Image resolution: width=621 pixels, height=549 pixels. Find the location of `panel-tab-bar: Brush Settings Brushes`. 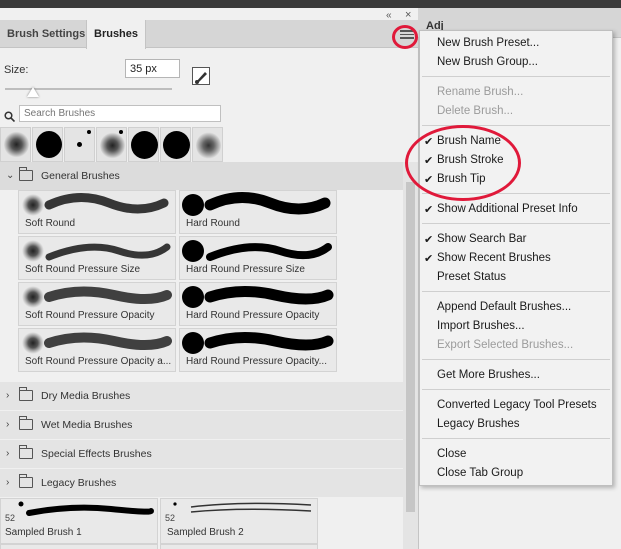

panel-tab-bar: Brush Settings Brushes is located at coordinates (209, 34).